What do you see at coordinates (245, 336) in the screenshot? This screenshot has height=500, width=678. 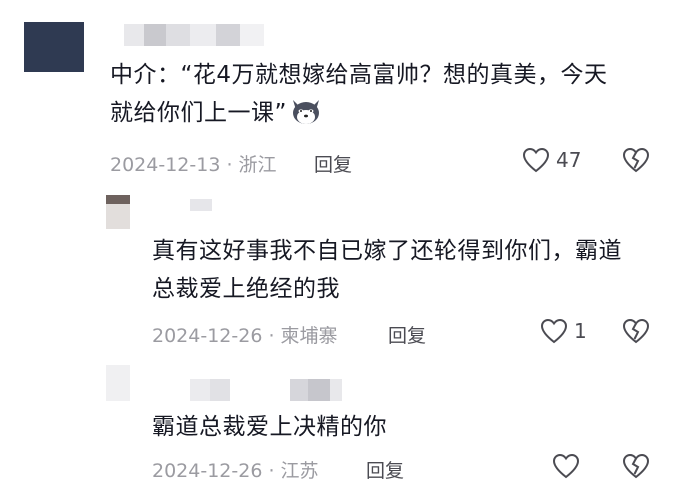 I see `comment-date-location: 2024-12-26 · 柬埔寨` at bounding box center [245, 336].